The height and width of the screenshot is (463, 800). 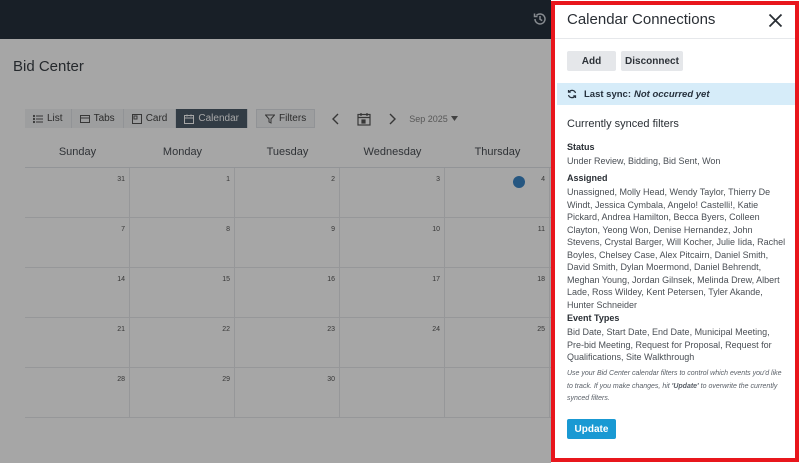 I want to click on status-label: Status, so click(x=581, y=147).